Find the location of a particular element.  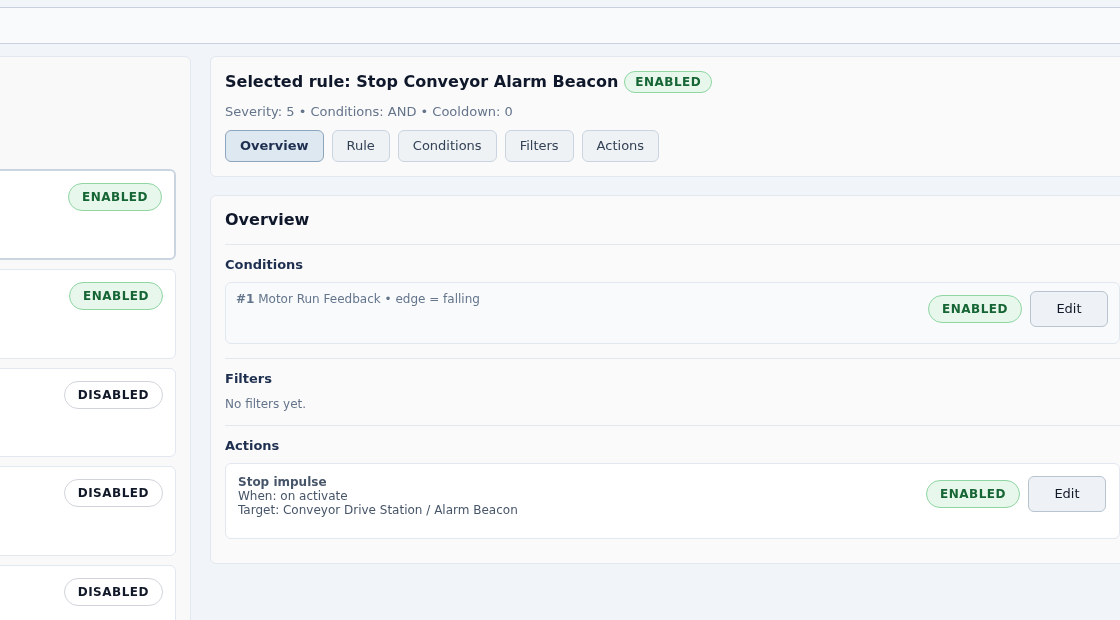

tab: Overview is located at coordinates (274, 145).